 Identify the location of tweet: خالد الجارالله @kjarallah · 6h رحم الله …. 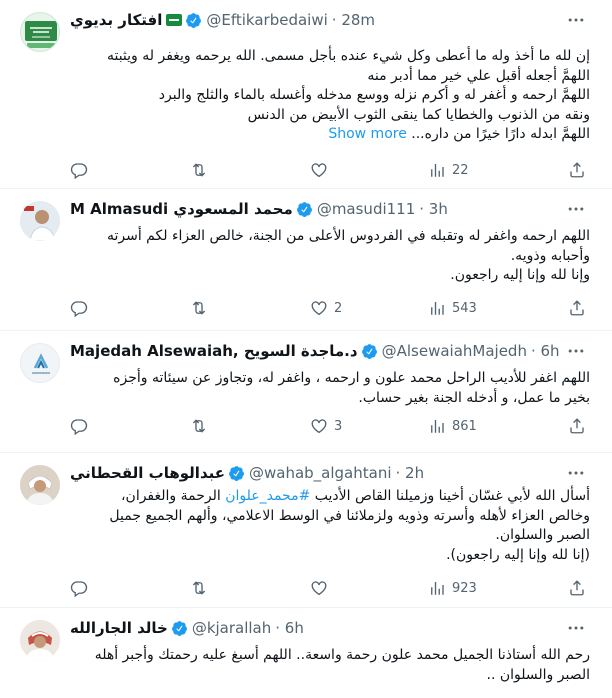
(306, 653).